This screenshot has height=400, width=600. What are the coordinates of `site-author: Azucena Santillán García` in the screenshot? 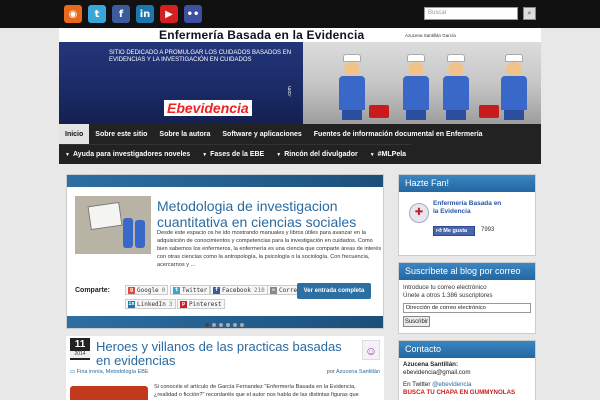 It's located at (430, 35).